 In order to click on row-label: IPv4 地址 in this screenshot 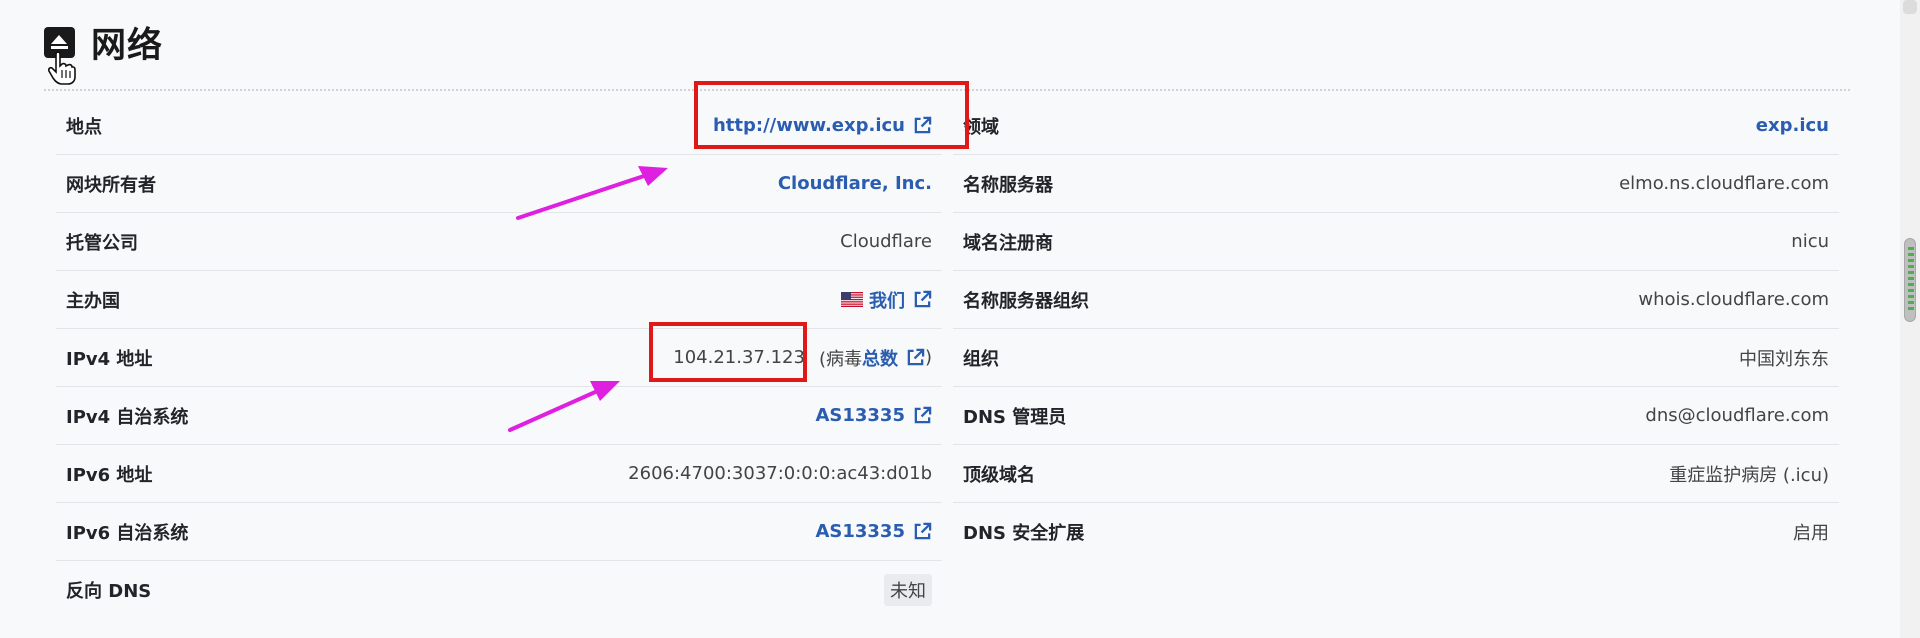, I will do `click(109, 359)`.